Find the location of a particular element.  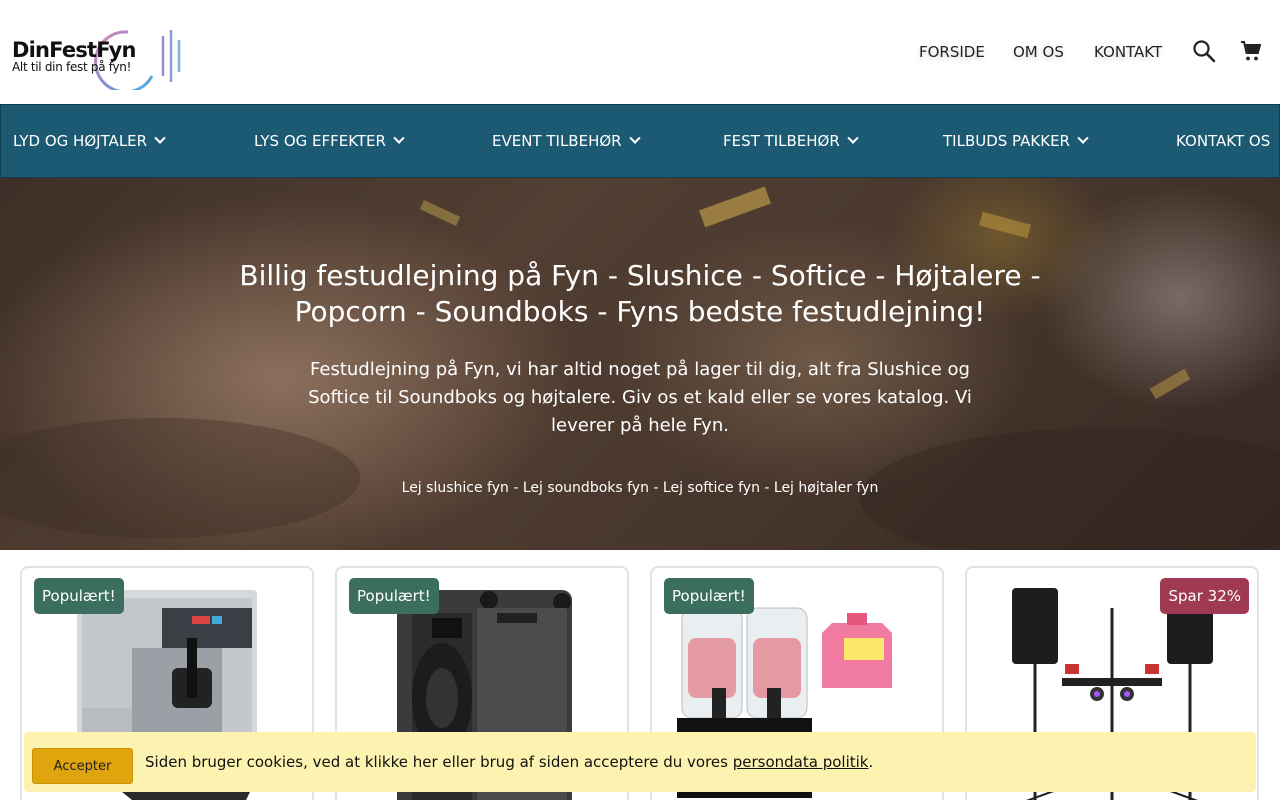

nav-event-tilbehor: EVENT TILBEHØR is located at coordinates (566, 141).